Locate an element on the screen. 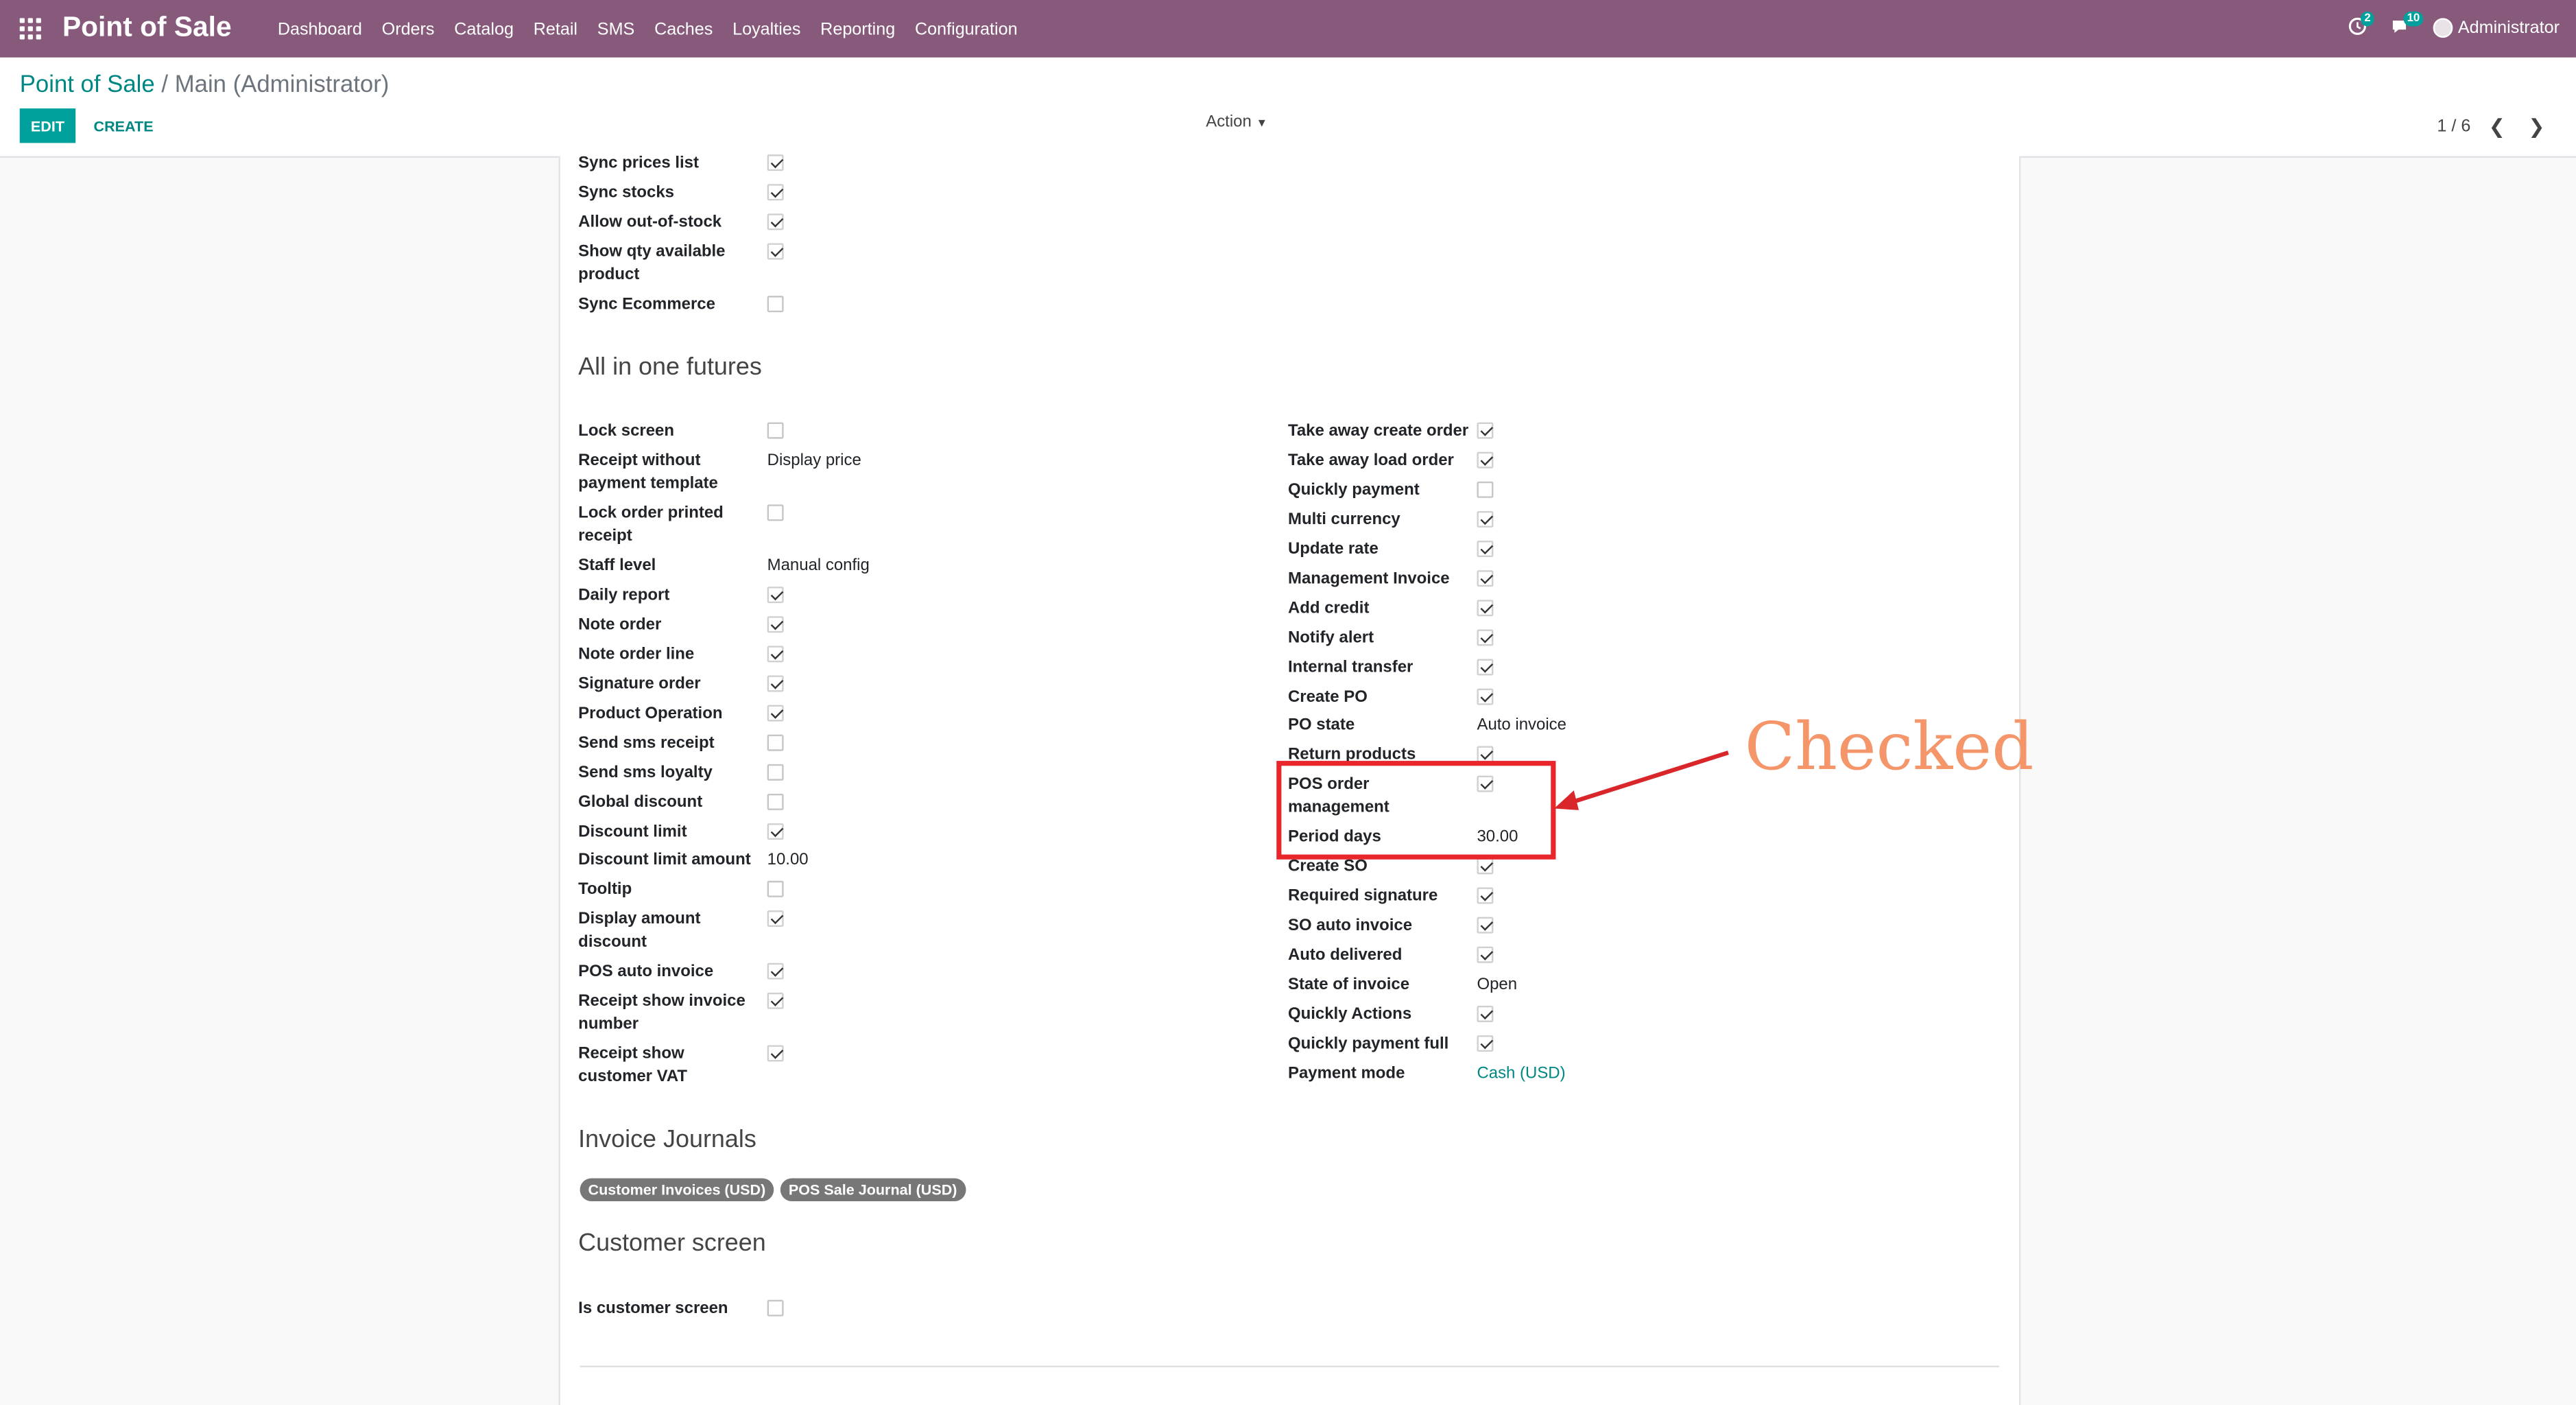 The height and width of the screenshot is (1405, 2576). menu-retail: Retail is located at coordinates (555, 30).